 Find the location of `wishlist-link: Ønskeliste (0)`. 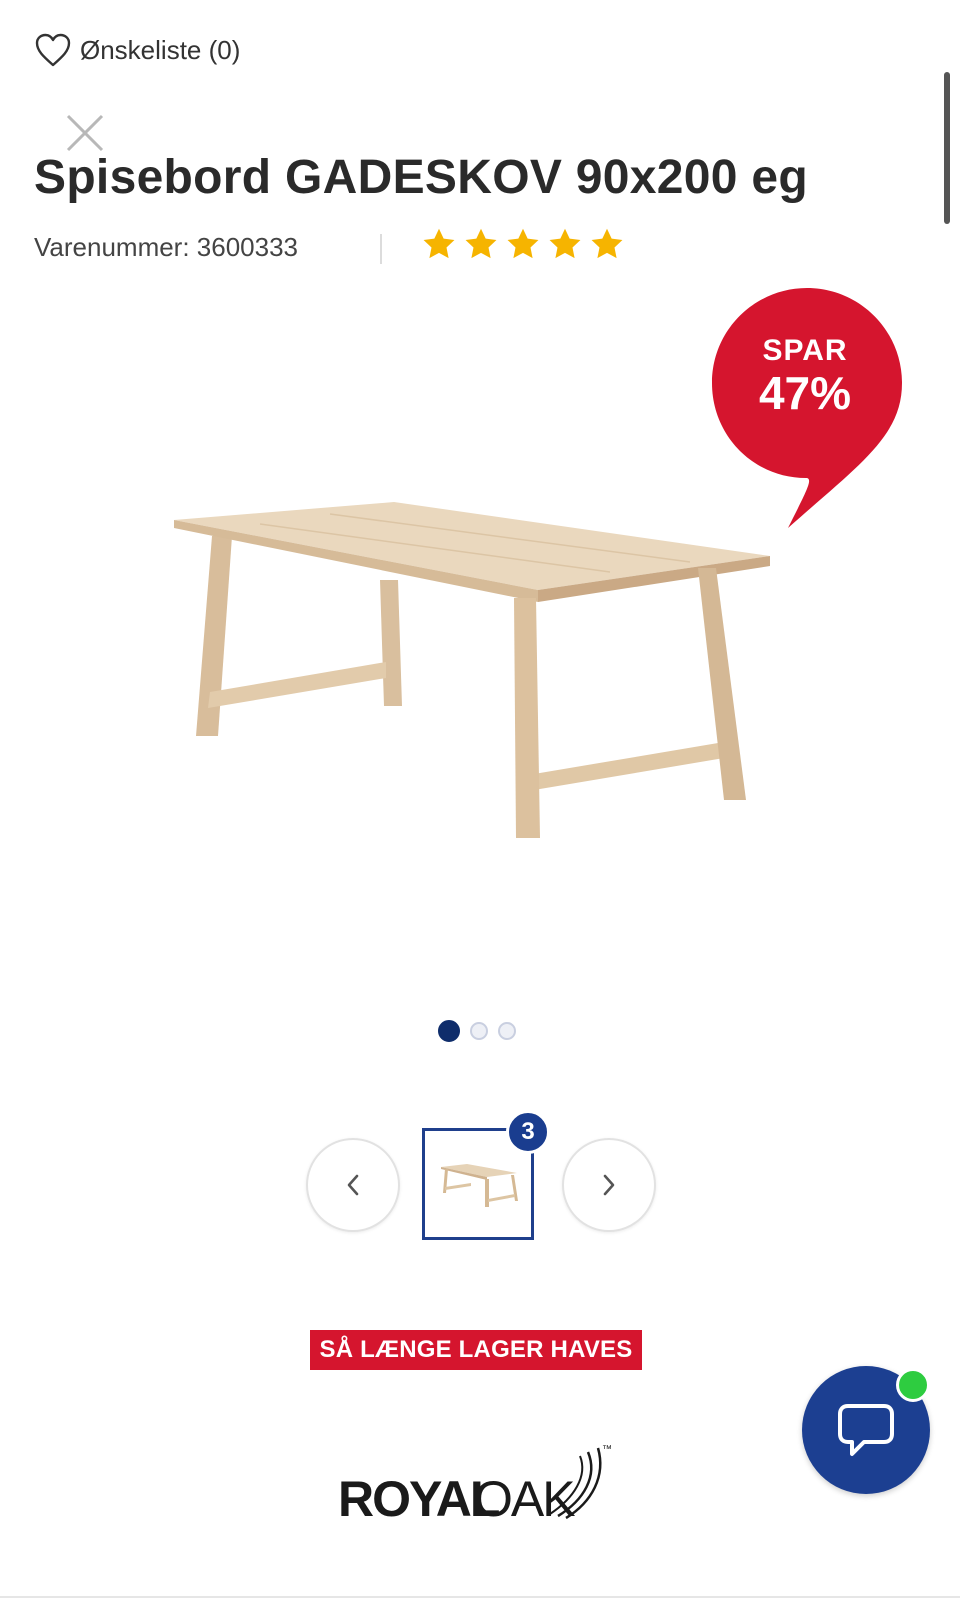

wishlist-link: Ønskeliste (0) is located at coordinates (137, 50).